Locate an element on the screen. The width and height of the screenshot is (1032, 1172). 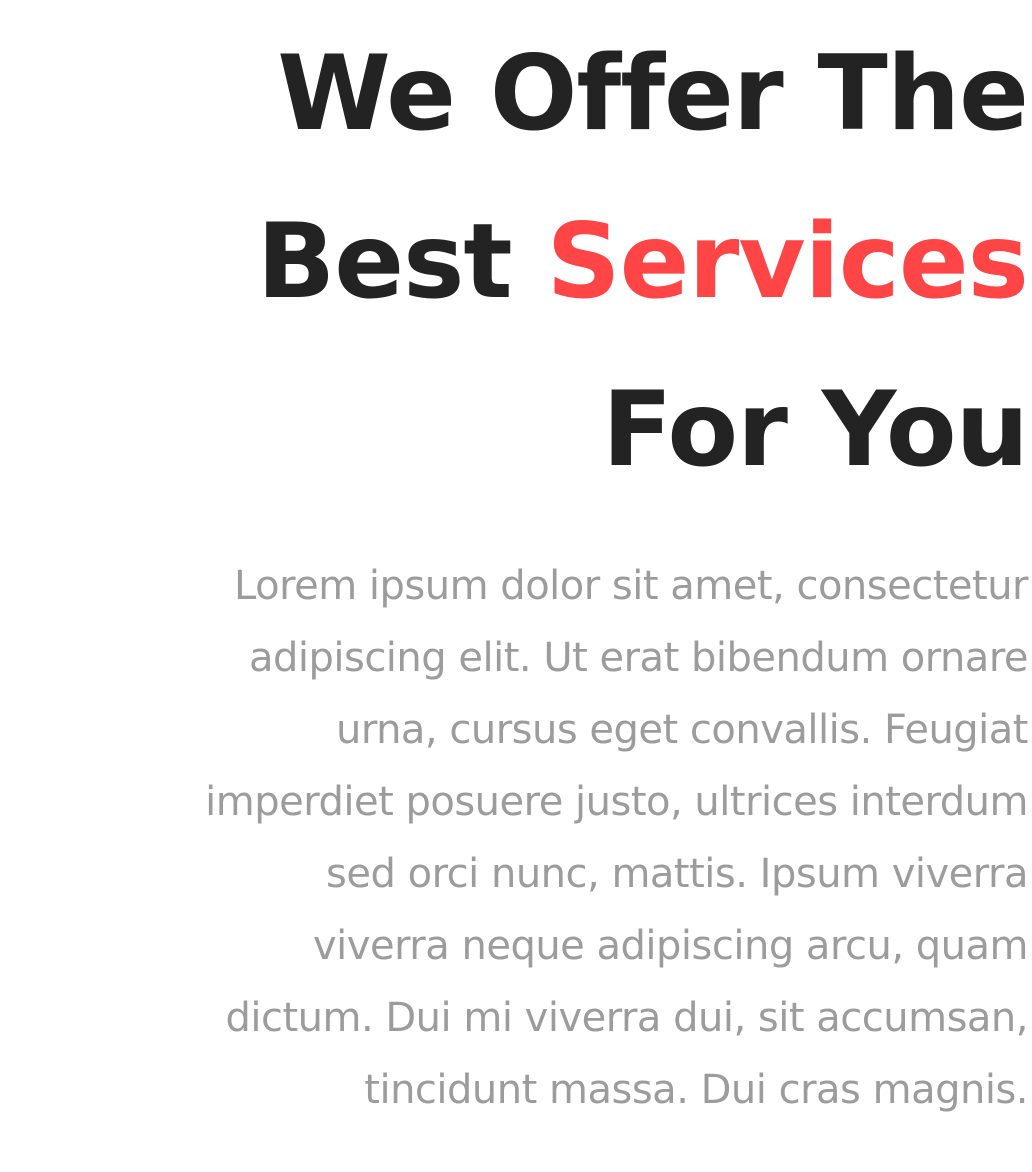
heading-line-2-prefix: Best is located at coordinates (401, 262).